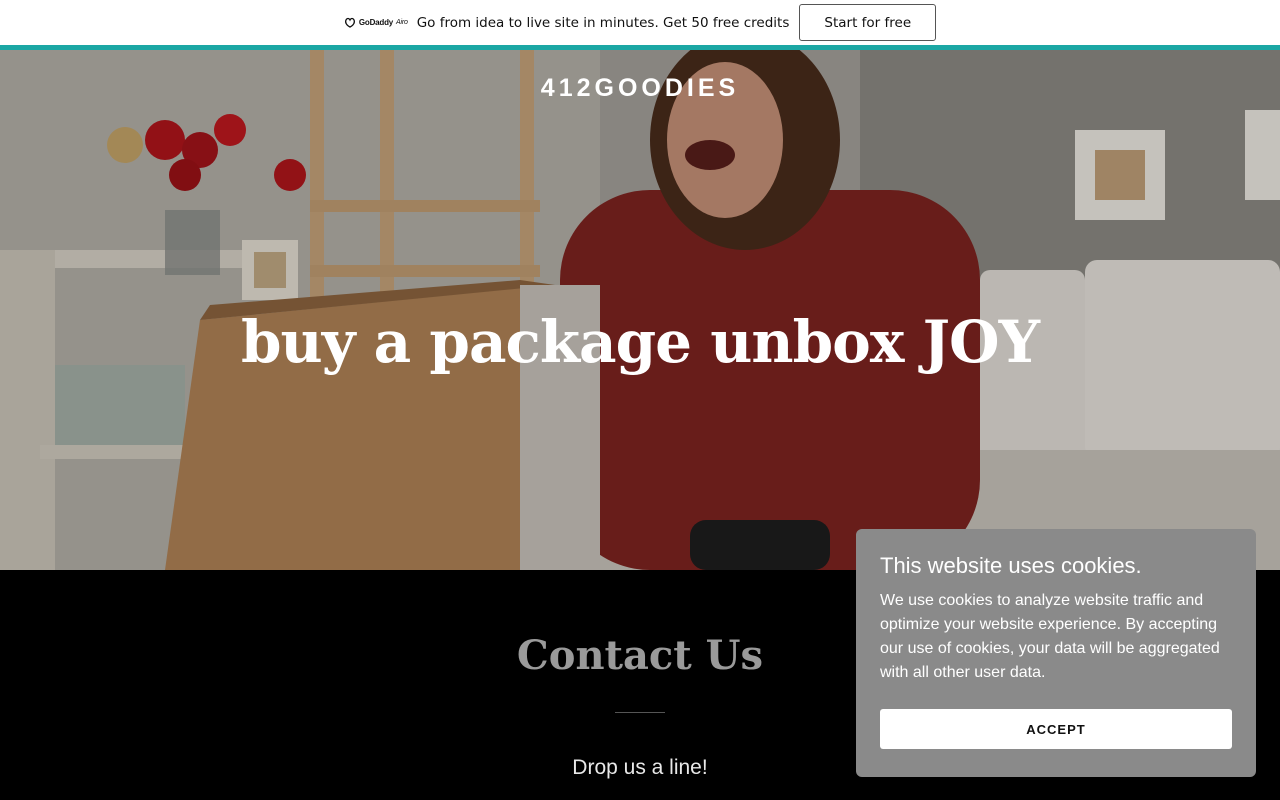 This screenshot has width=1280, height=800. I want to click on hero-headline: buy a package unbox JOY, so click(640, 342).